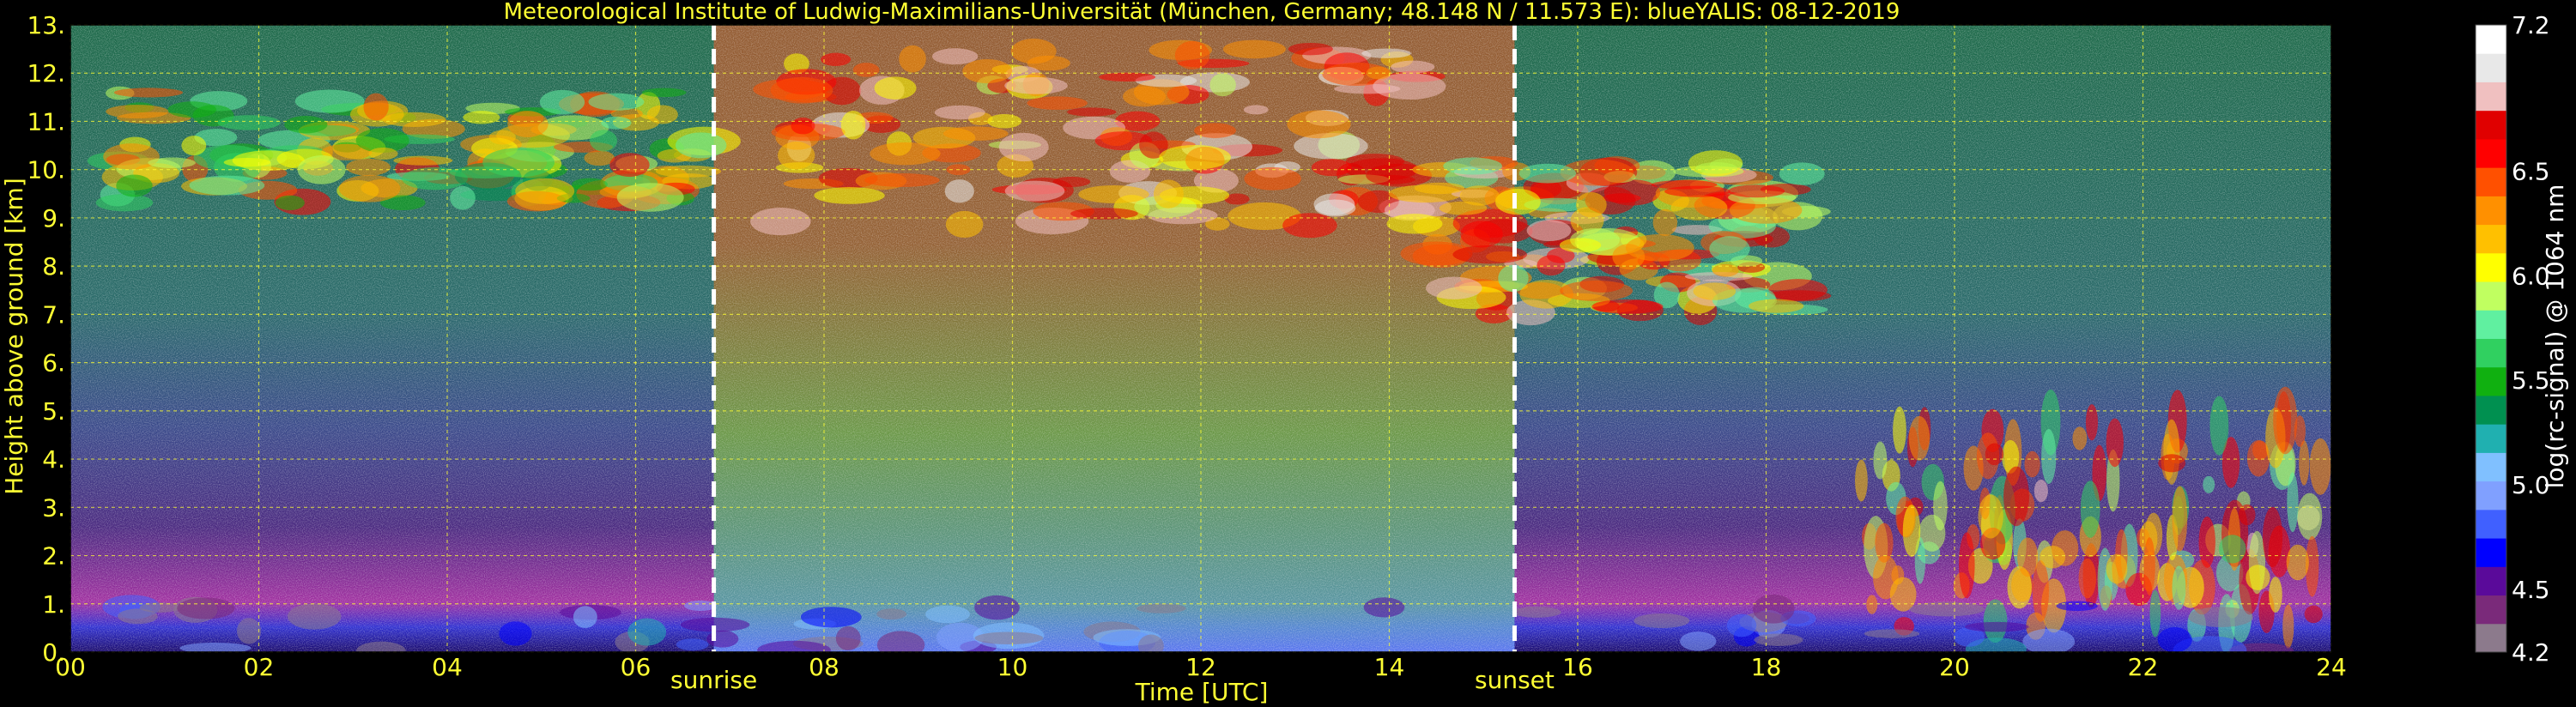  I want to click on y-tick-label: 5., so click(53, 411).